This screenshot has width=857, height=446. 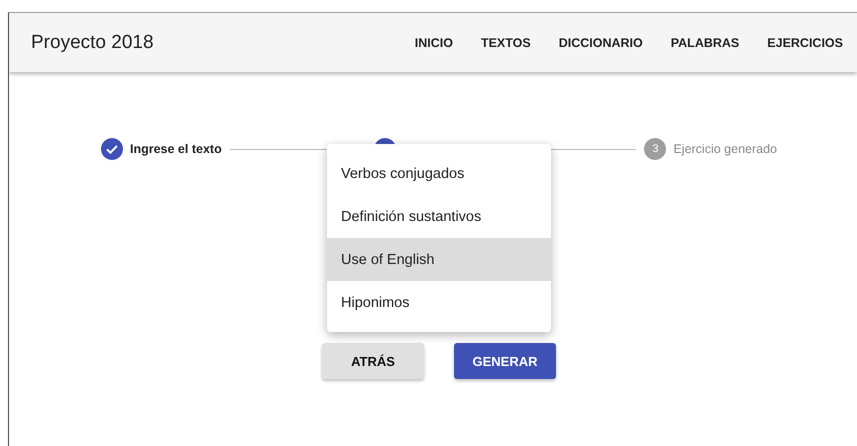 What do you see at coordinates (705, 43) in the screenshot?
I see `nav-link: PALABRAS` at bounding box center [705, 43].